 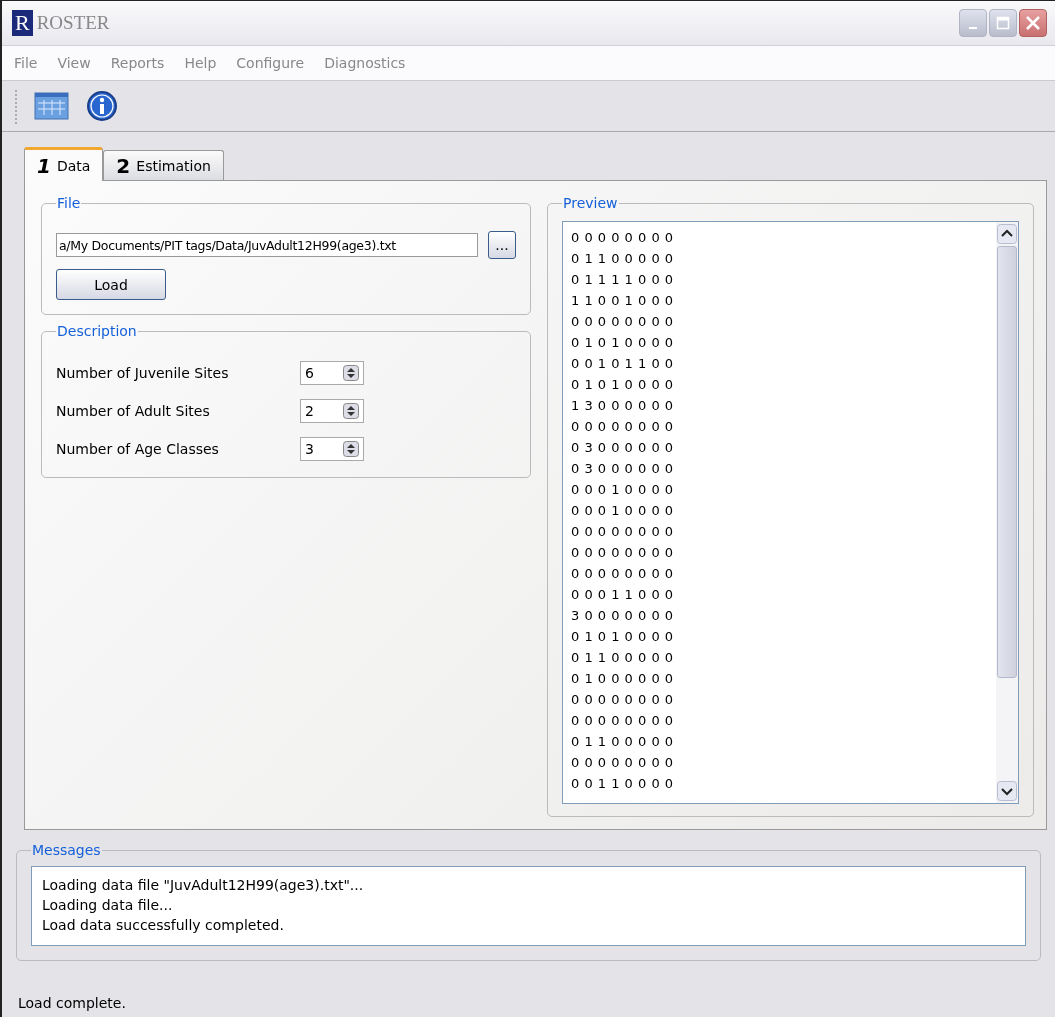 I want to click on toolbar-grip, so click(x=16, y=106).